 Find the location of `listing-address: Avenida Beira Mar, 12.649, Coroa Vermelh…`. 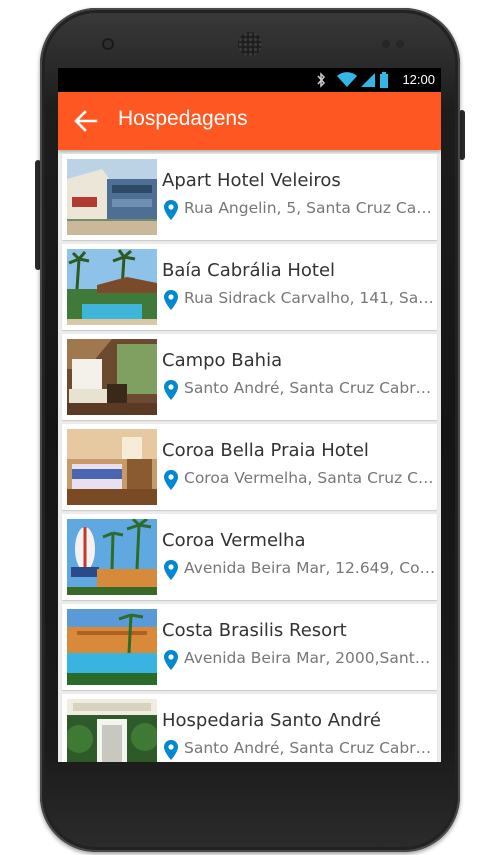

listing-address: Avenida Beira Mar, 12.649, Coroa Vermelh… is located at coordinates (310, 568).